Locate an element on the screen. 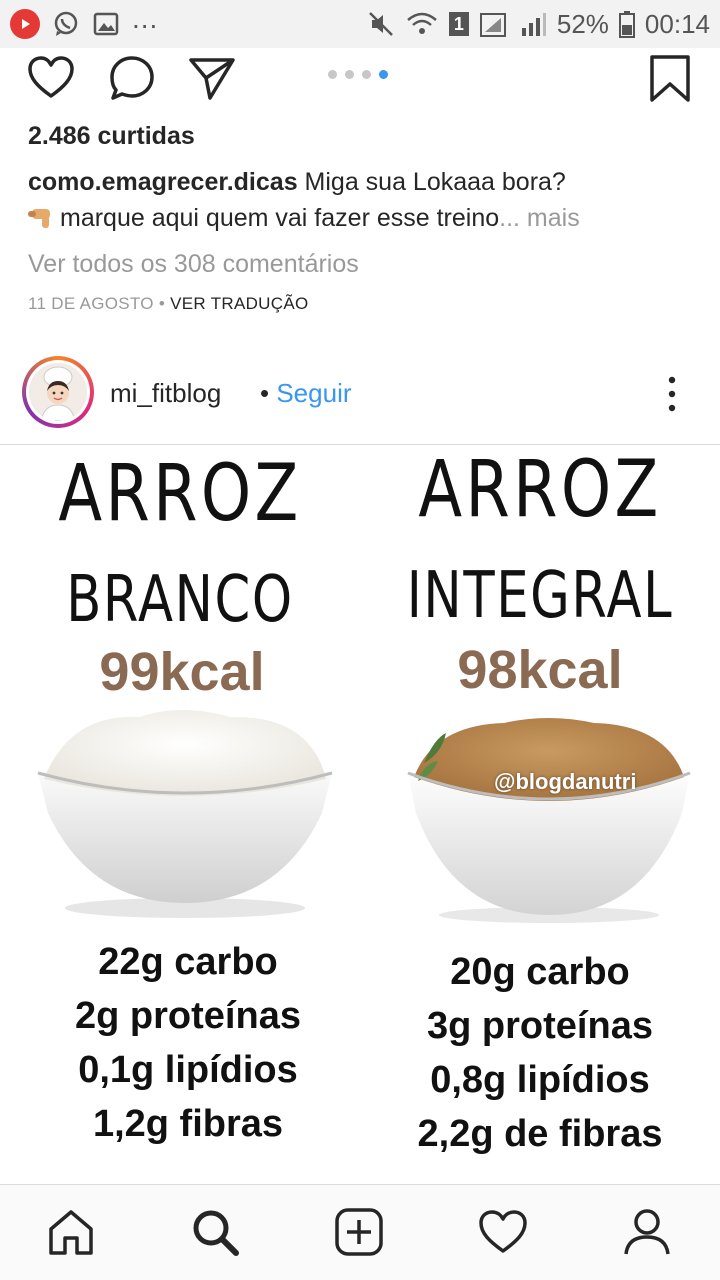 The height and width of the screenshot is (1280, 720). whatsapp-icon is located at coordinates (66, 23).